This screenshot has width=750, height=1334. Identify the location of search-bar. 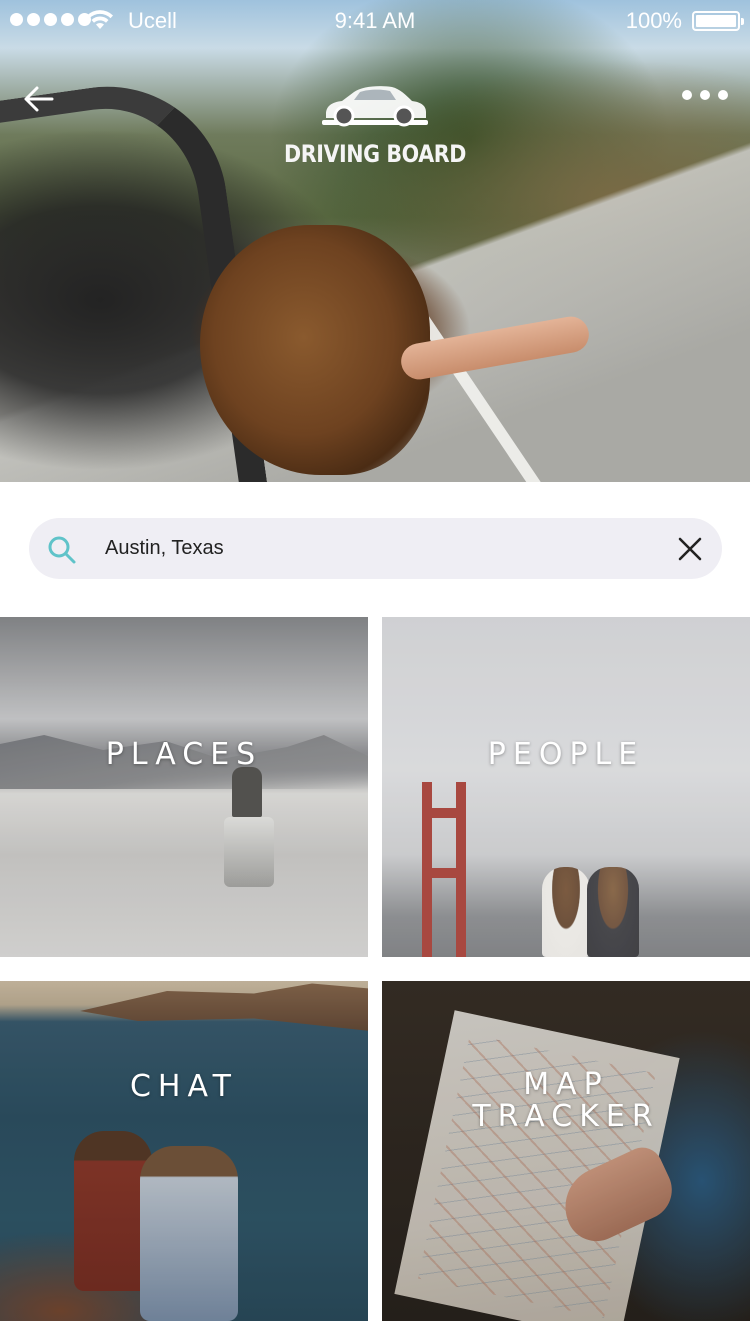
(375, 548).